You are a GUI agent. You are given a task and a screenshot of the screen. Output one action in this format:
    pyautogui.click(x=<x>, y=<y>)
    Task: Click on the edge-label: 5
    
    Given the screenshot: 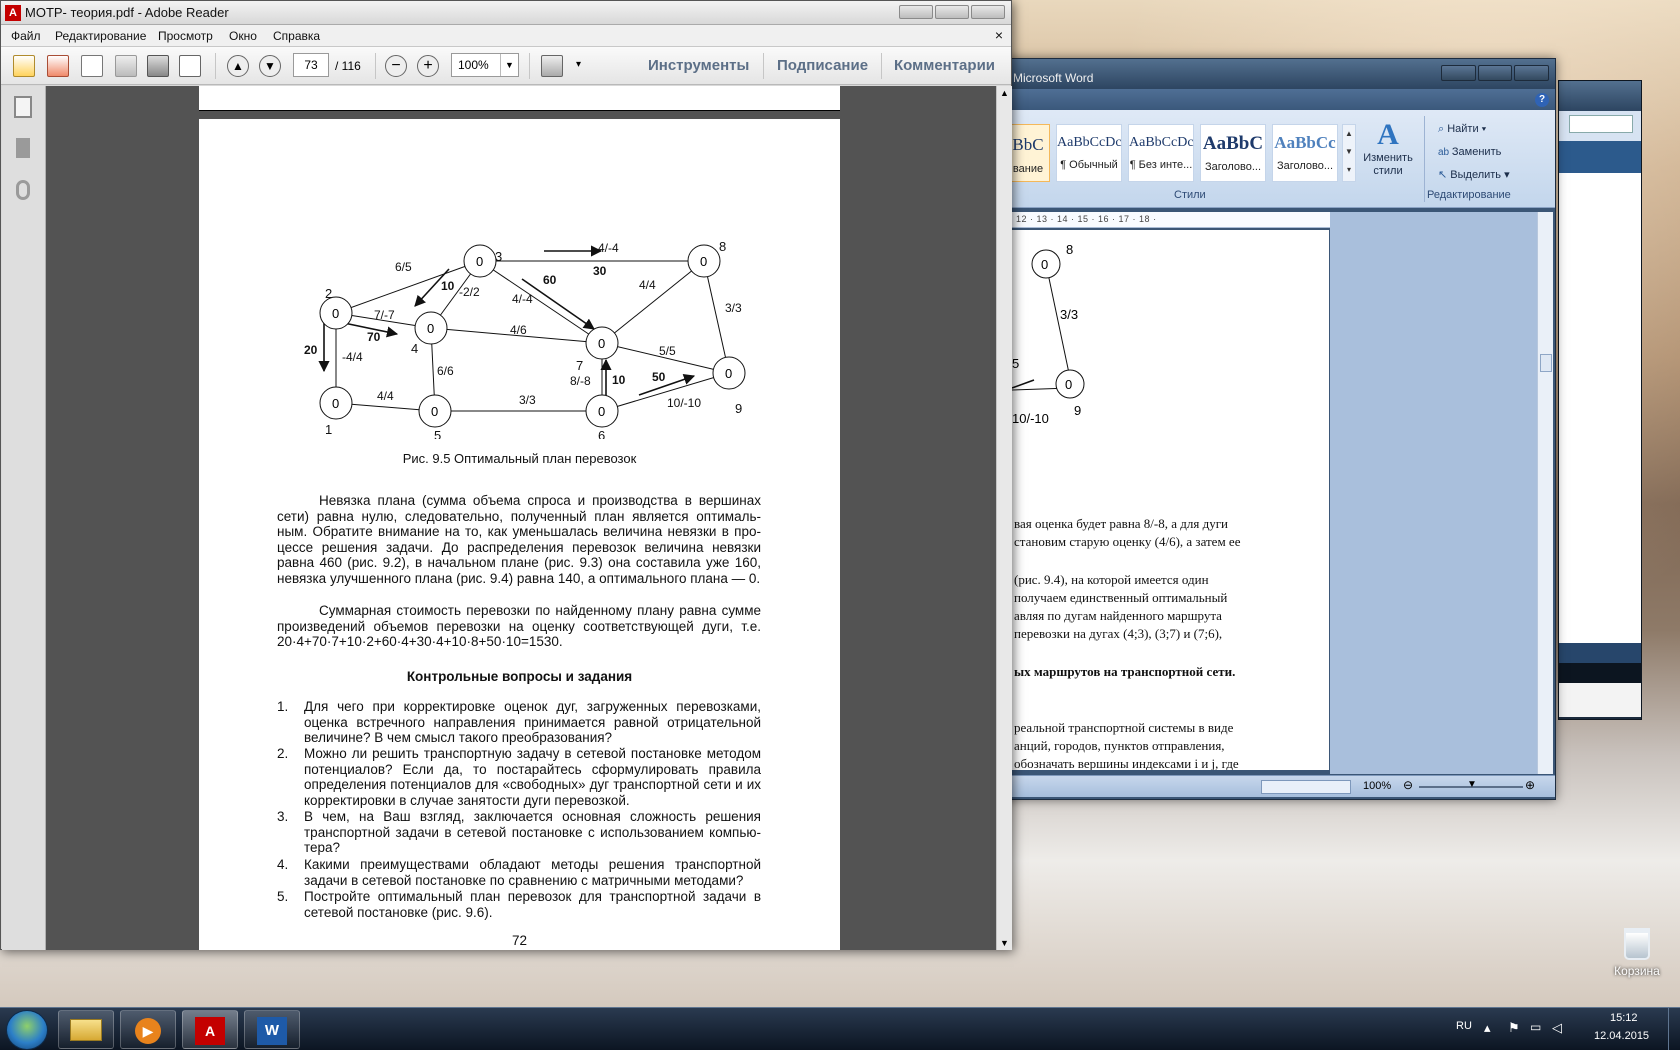 What is the action you would take?
    pyautogui.click(x=1015, y=363)
    